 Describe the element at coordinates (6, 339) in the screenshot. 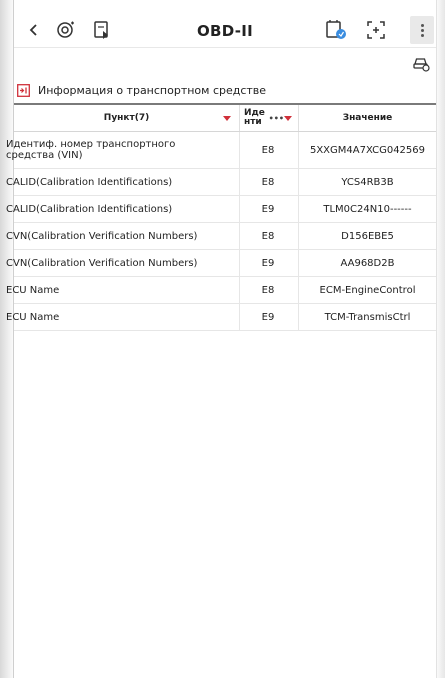

I see `device-edge-left` at that location.